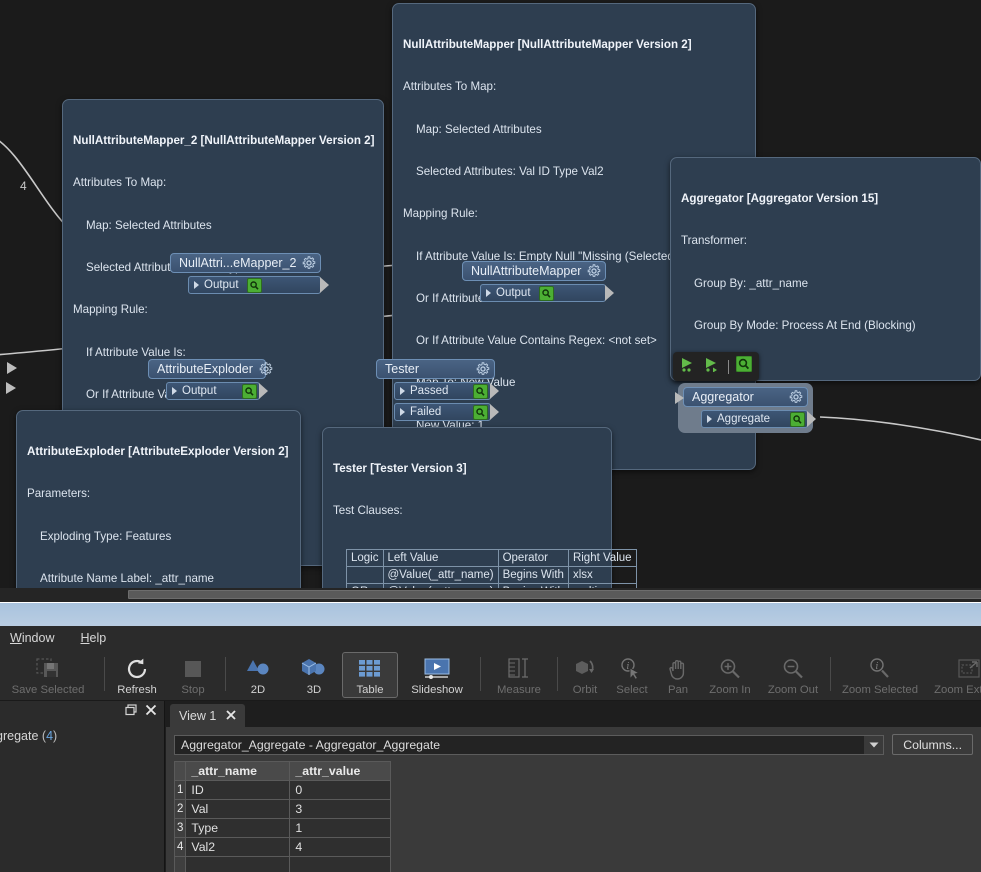  I want to click on view-tabstrip: View 1, so click(573, 714).